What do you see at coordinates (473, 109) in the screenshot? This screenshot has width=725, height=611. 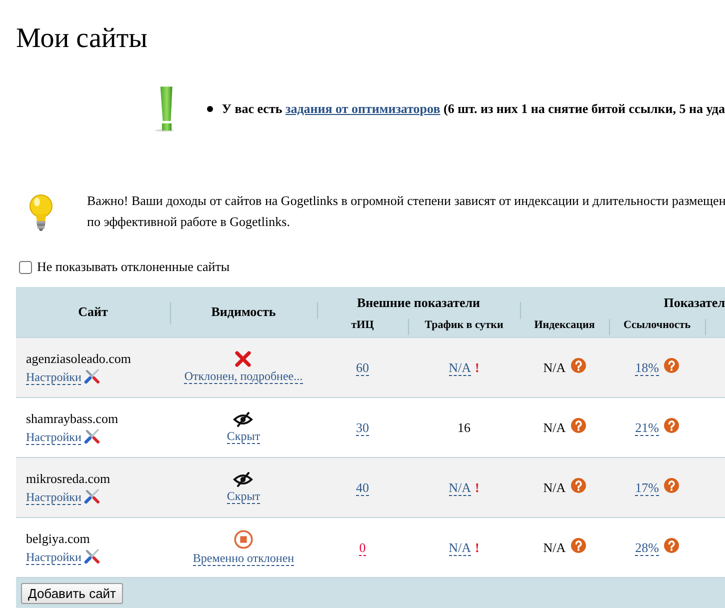 I see `notice-text: У вас есть задания от оптимизаторов (6 шт. из них 1 на снятие битой ссылки, 5 на уда` at bounding box center [473, 109].